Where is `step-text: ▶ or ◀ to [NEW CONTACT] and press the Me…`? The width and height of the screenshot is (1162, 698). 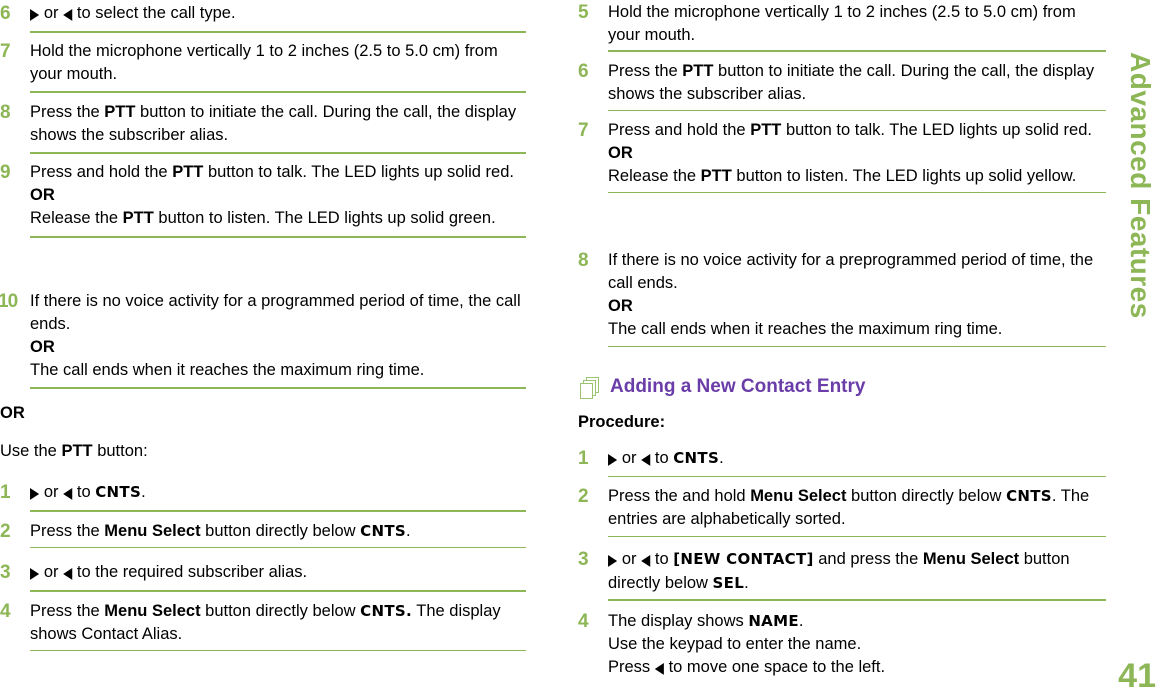 step-text: ▶ or ◀ to [NEW CONTACT] and press the Me… is located at coordinates (857, 571).